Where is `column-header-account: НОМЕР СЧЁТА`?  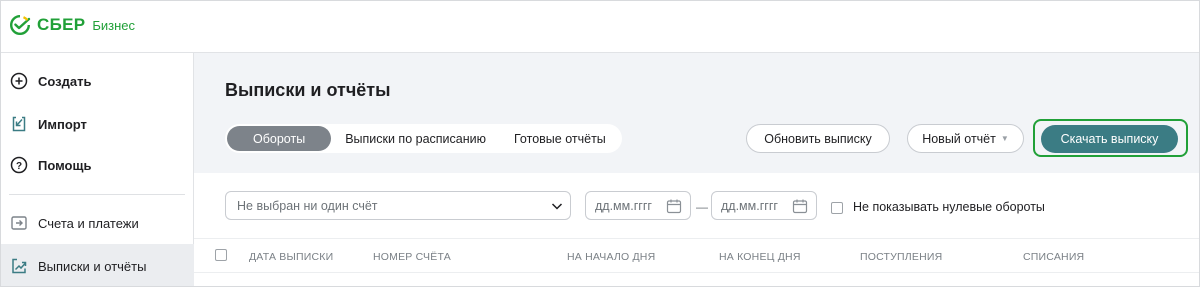 column-header-account: НОМЕР СЧЁТА is located at coordinates (412, 257).